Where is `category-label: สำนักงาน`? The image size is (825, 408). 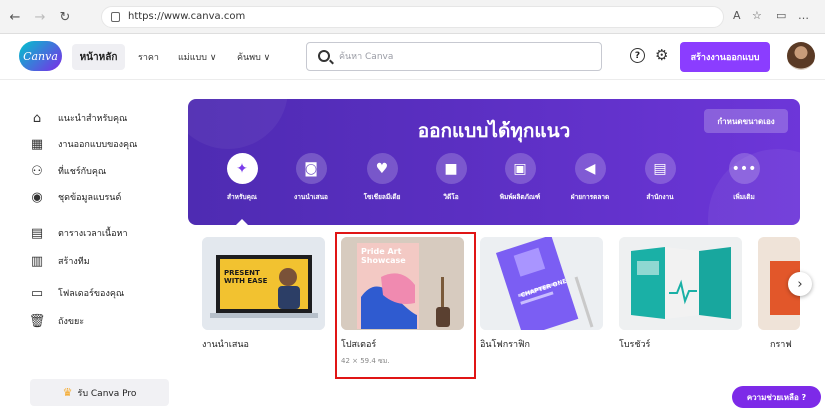
category-label: สำนักงาน is located at coordinates (660, 197).